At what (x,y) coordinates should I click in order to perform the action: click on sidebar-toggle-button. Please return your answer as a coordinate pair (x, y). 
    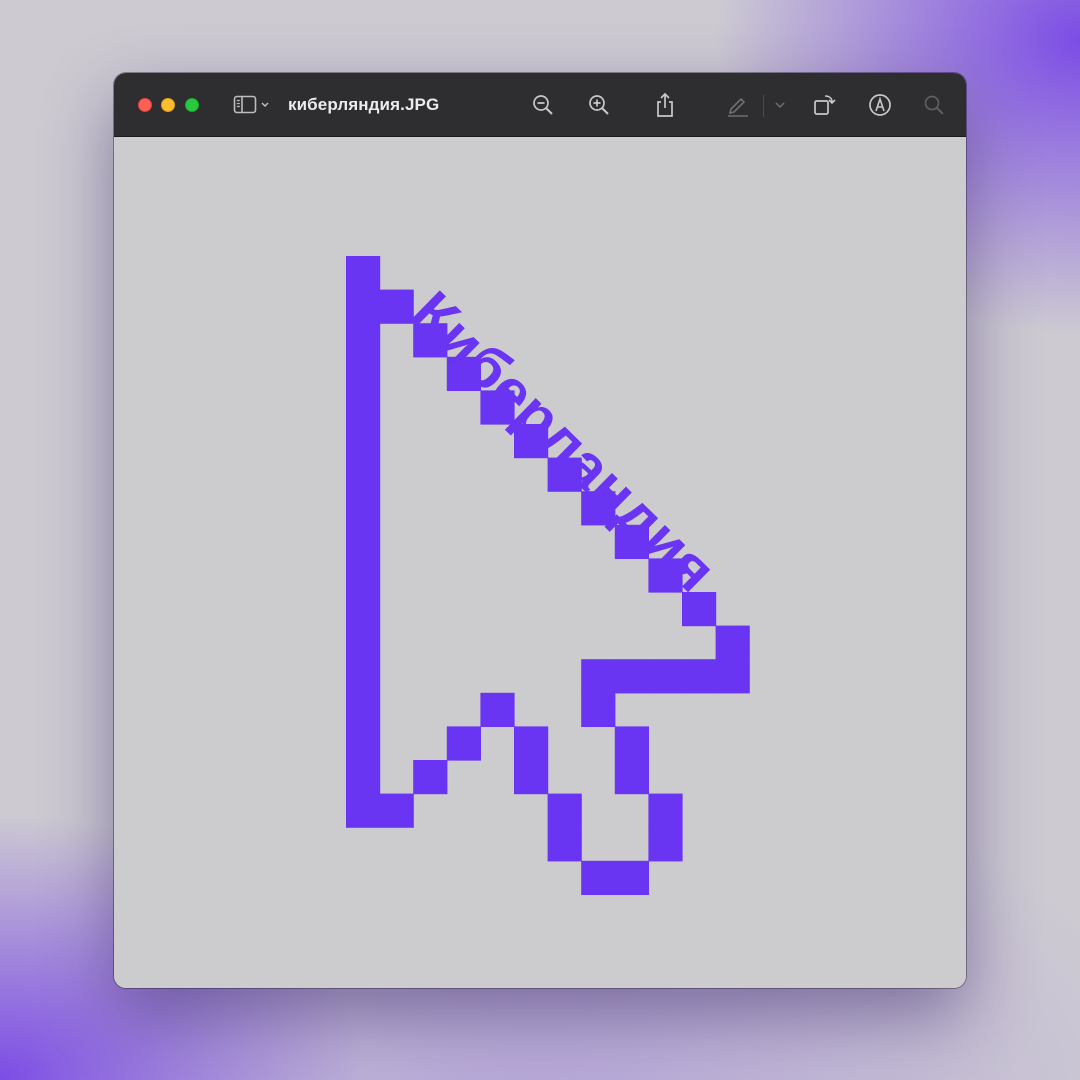
    Looking at the image, I should click on (253, 105).